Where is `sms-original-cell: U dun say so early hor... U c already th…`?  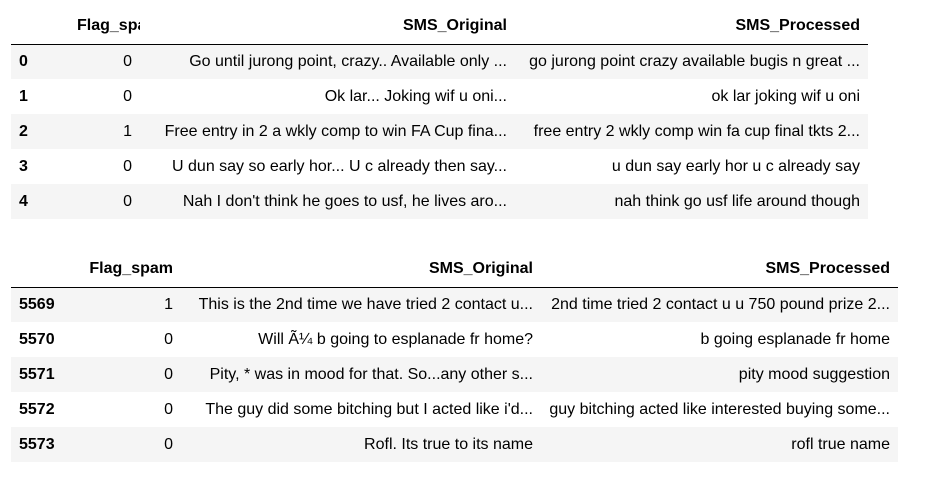
sms-original-cell: U dun say so early hor... U c already th… is located at coordinates (339, 166).